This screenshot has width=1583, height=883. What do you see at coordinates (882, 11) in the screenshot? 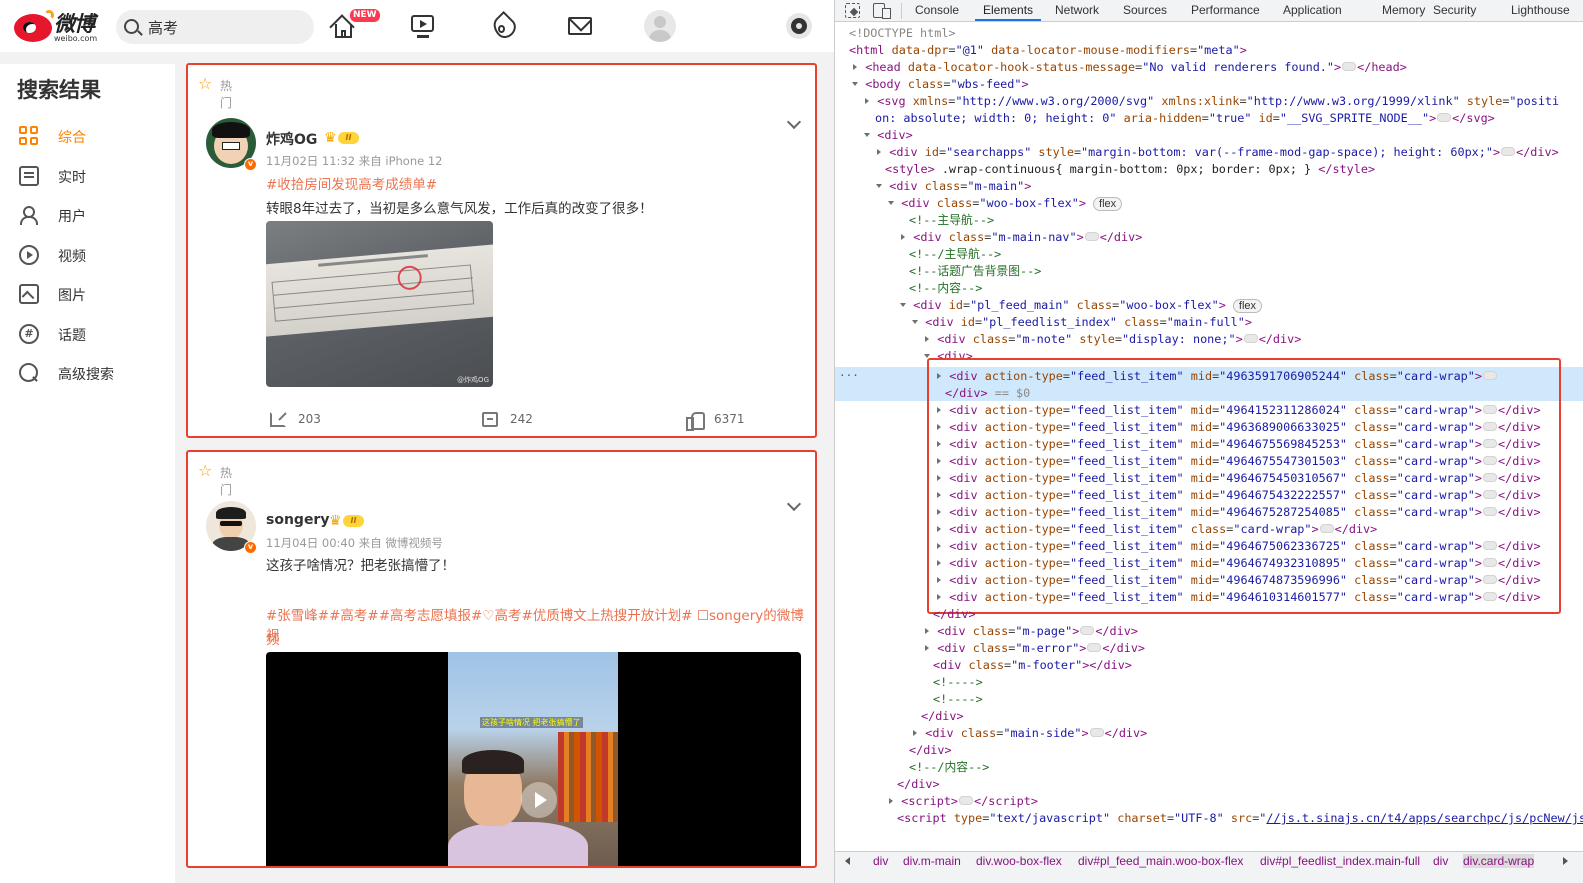
I see `device-toolbar-icon` at bounding box center [882, 11].